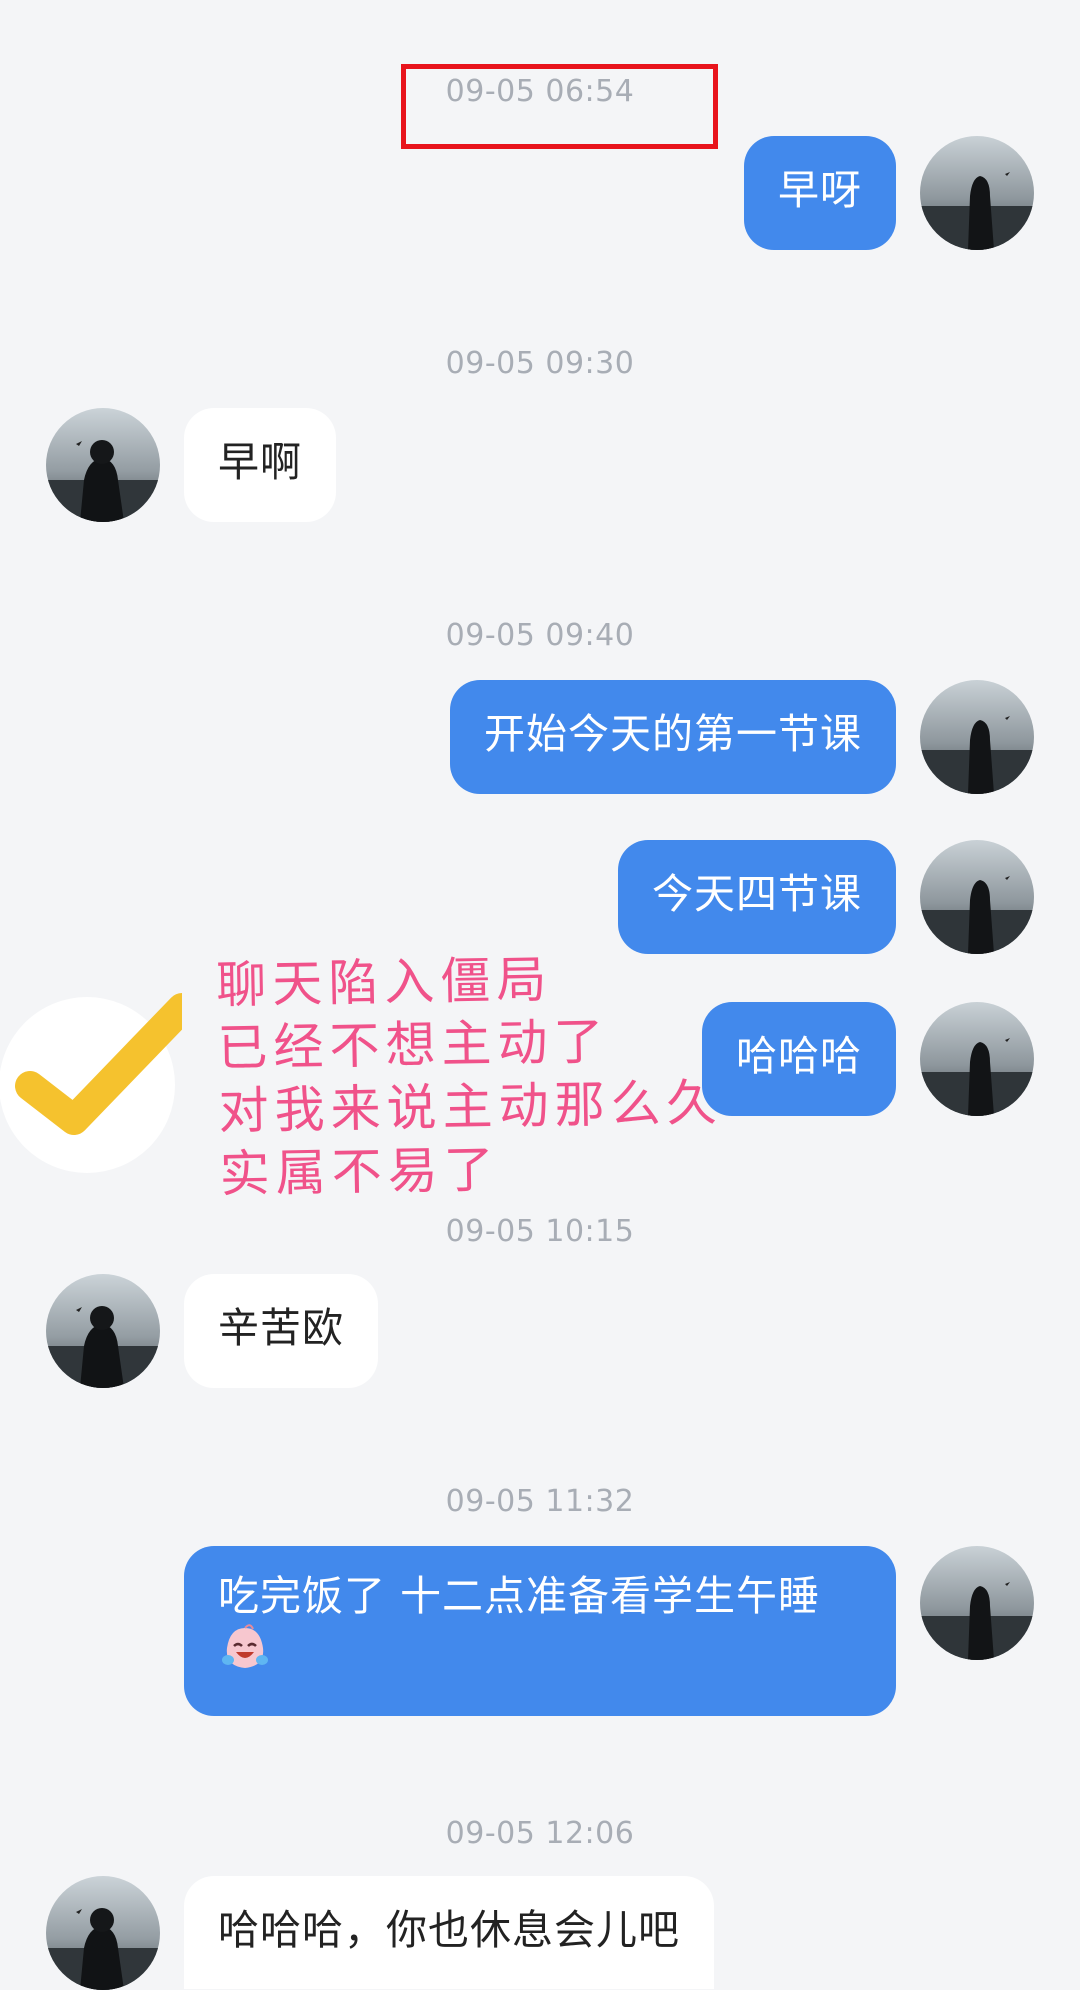 Image resolution: width=1080 pixels, height=1990 pixels. What do you see at coordinates (799, 1059) in the screenshot?
I see `message-bubble-self: 哈哈哈` at bounding box center [799, 1059].